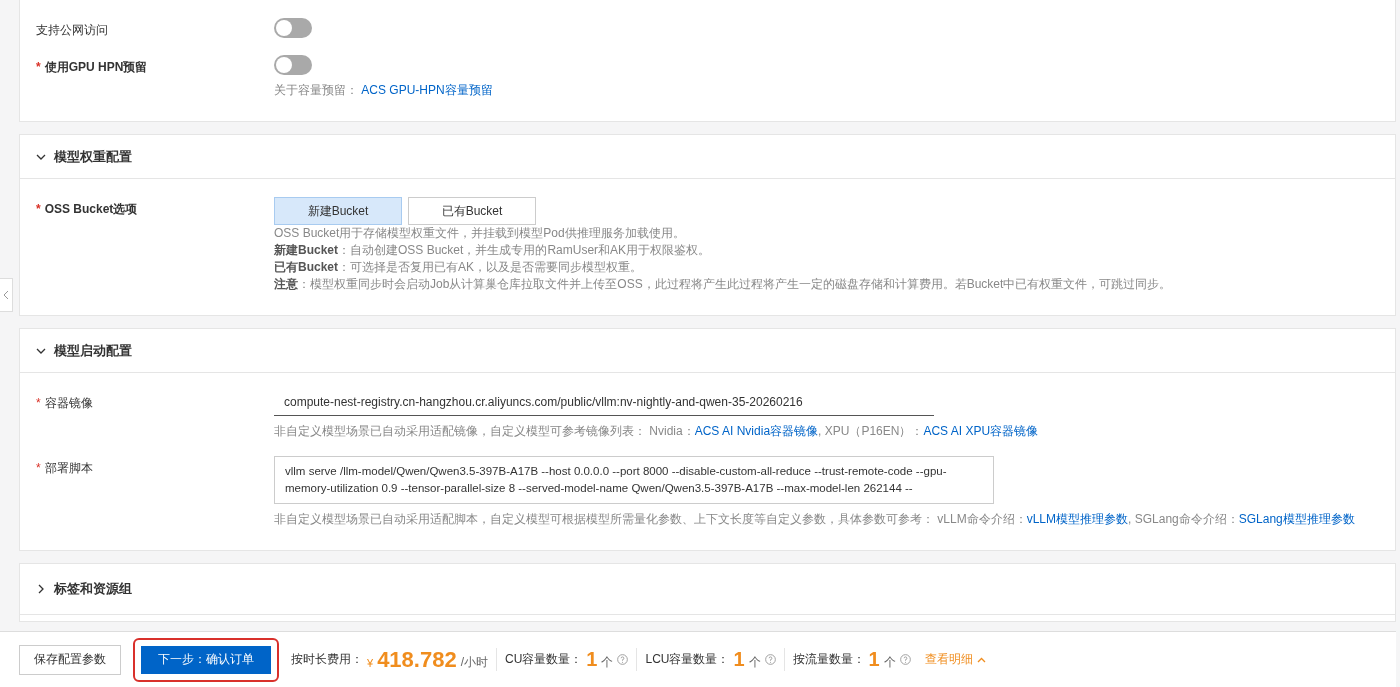 Image resolution: width=1400 pixels, height=687 pixels. I want to click on doc-link: SGLang模型推理参数, so click(1296, 519).